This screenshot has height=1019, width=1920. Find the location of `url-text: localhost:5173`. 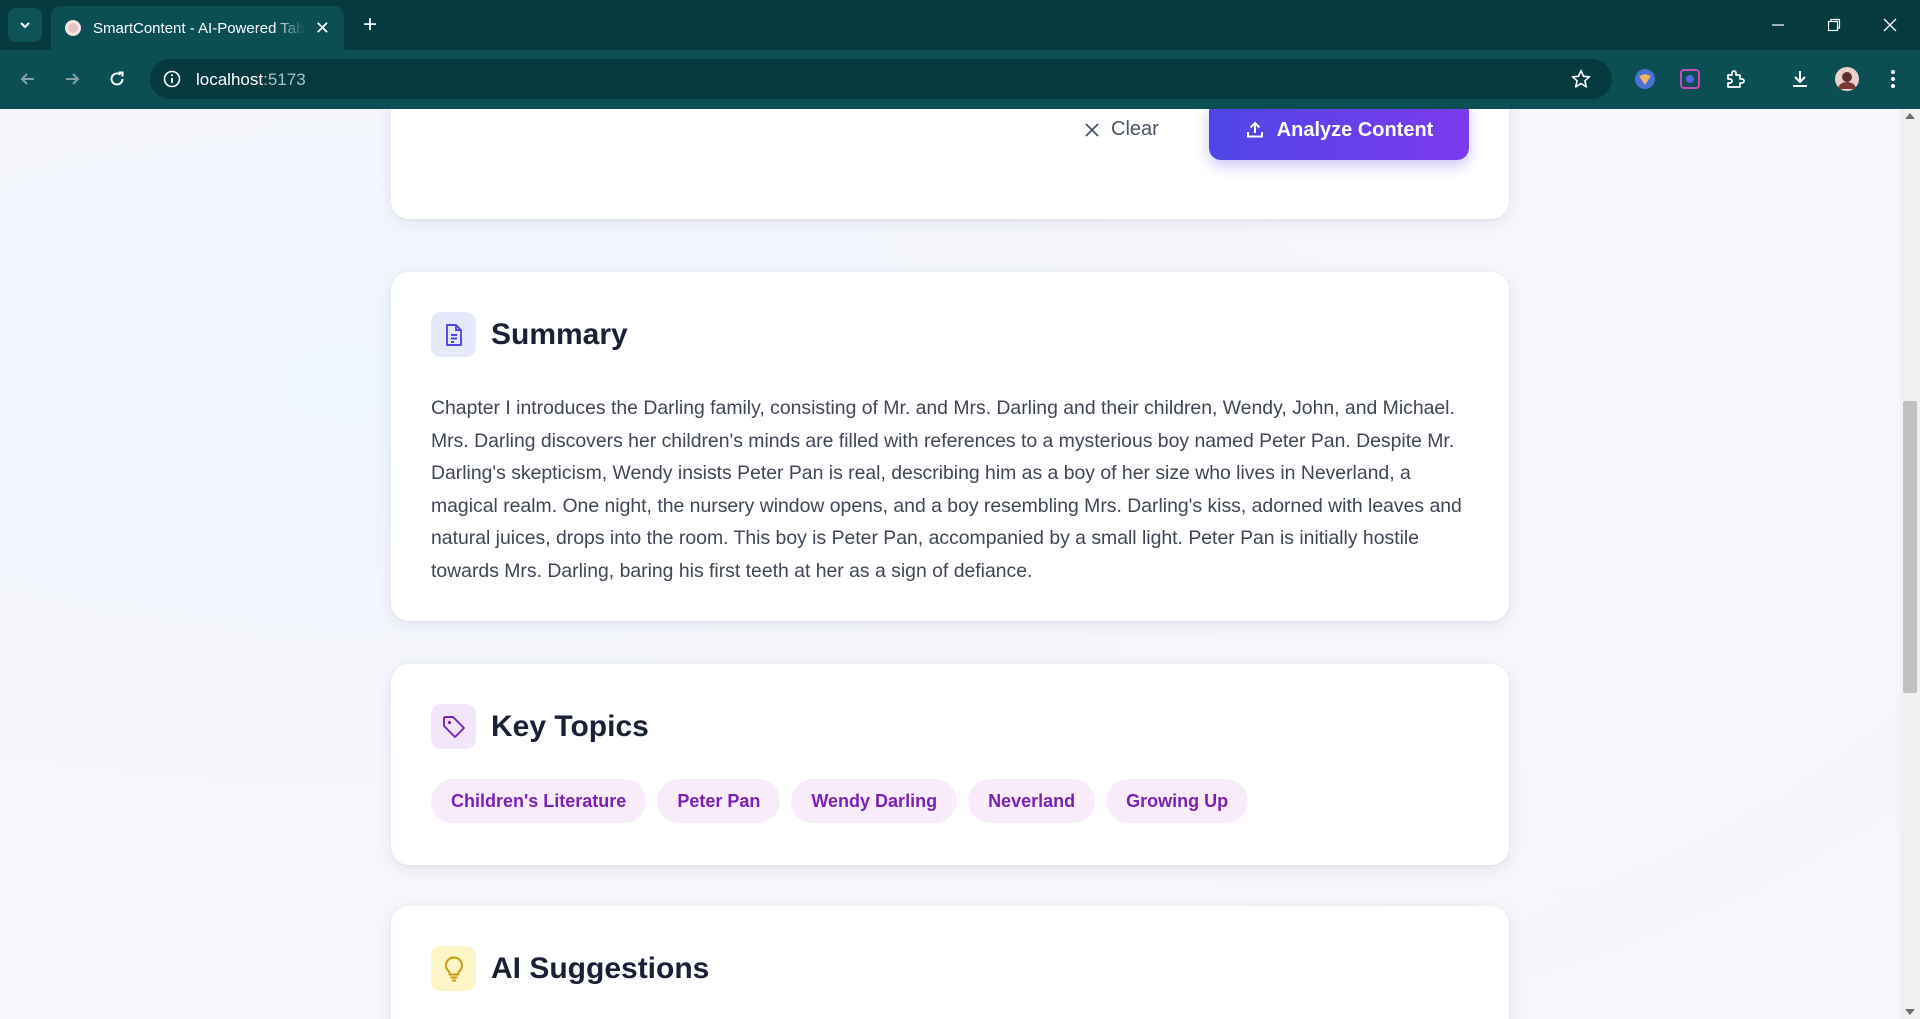

url-text: localhost:5173 is located at coordinates (251, 80).